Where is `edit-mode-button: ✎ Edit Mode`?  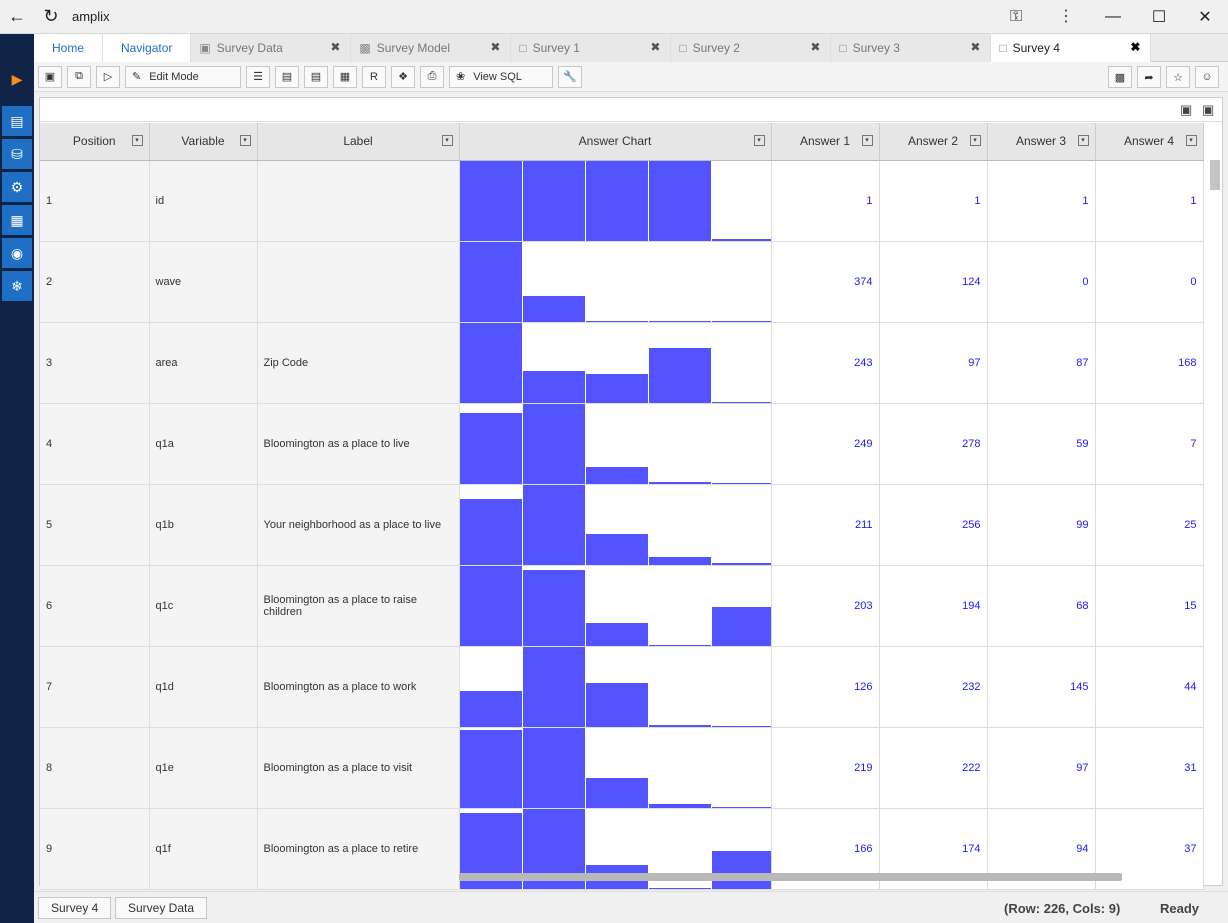 edit-mode-button: ✎ Edit Mode is located at coordinates (183, 76).